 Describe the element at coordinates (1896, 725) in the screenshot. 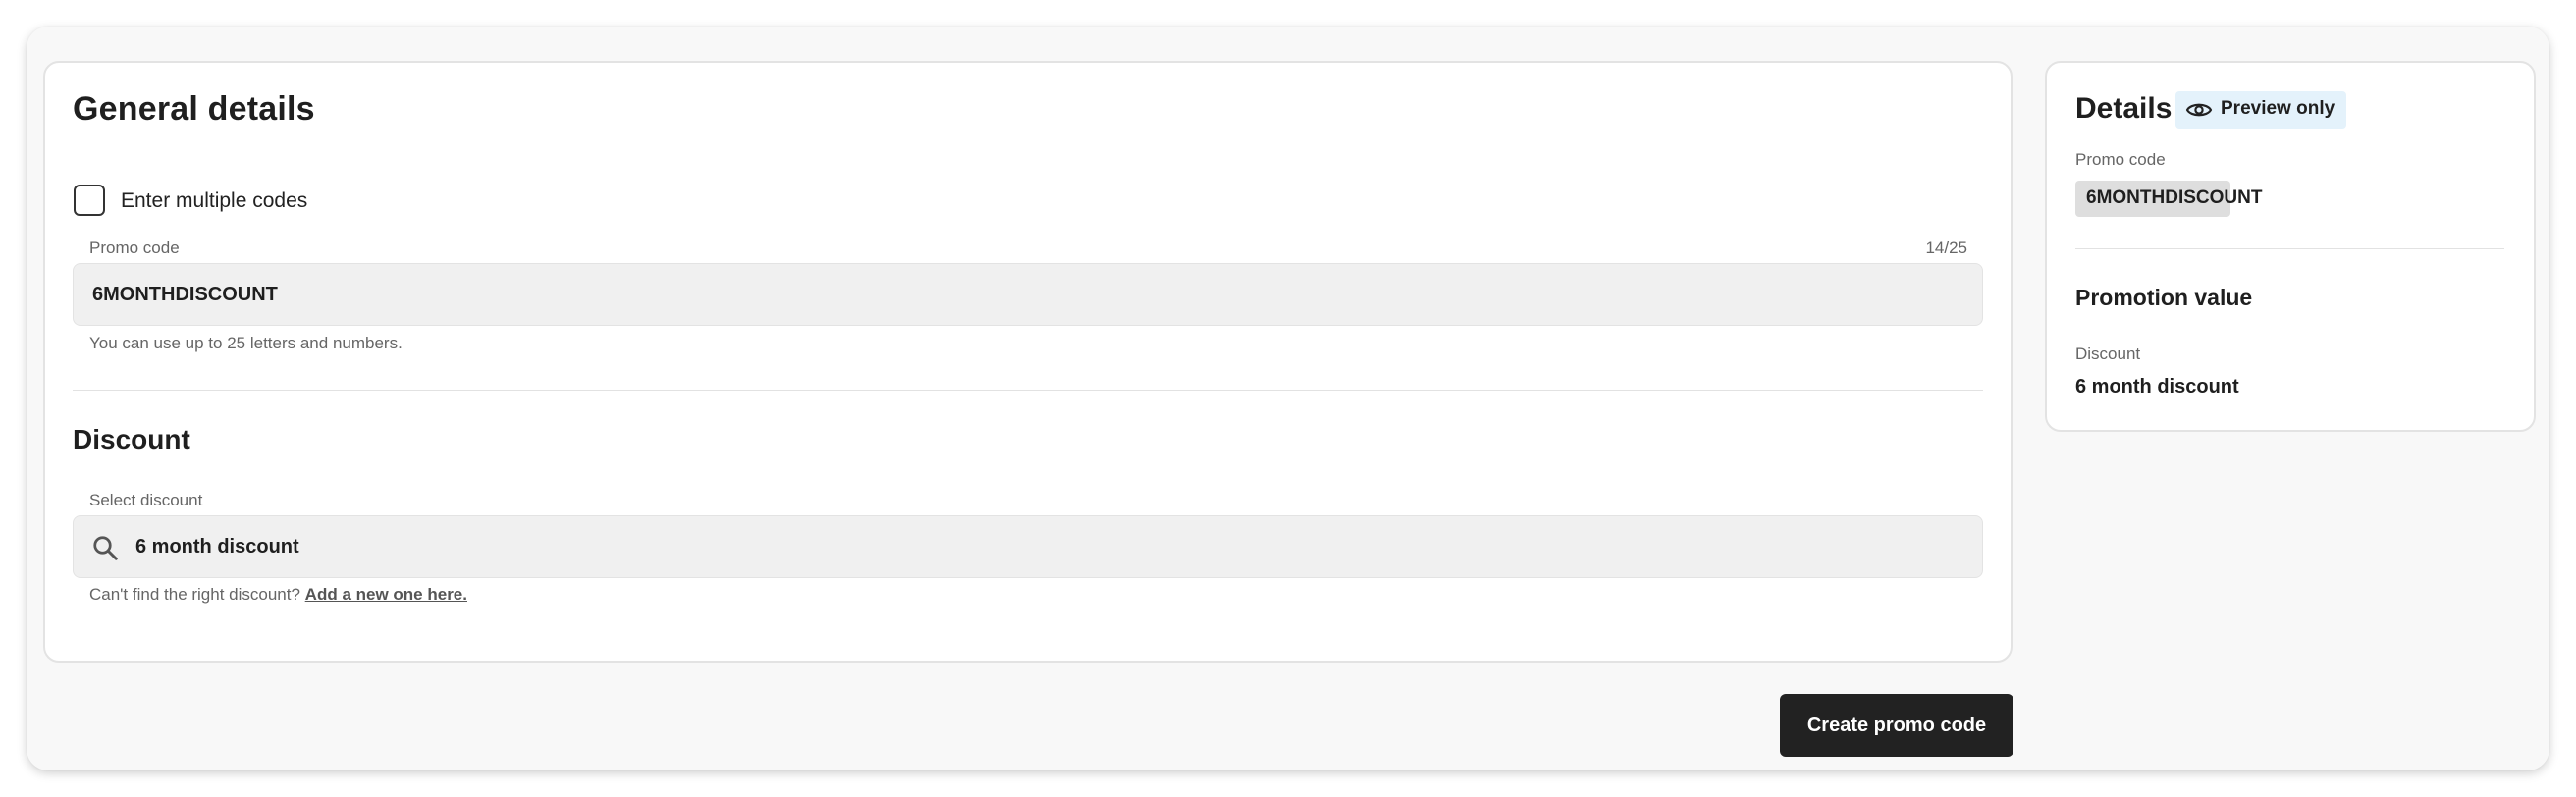

I see `create-promo-code-button: Create promo code` at that location.